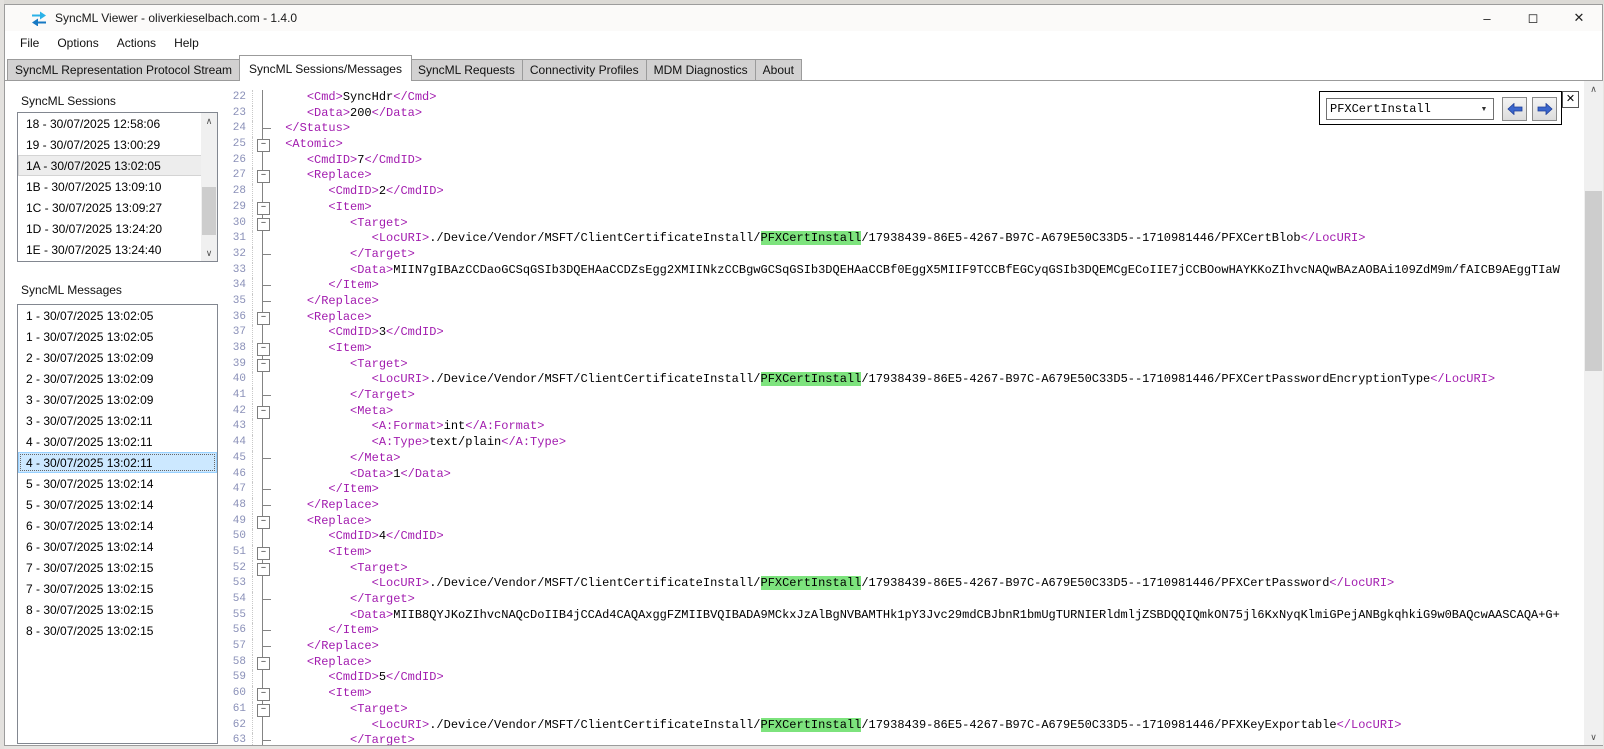  Describe the element at coordinates (1533, 18) in the screenshot. I see `maximize-button: ◻` at that location.